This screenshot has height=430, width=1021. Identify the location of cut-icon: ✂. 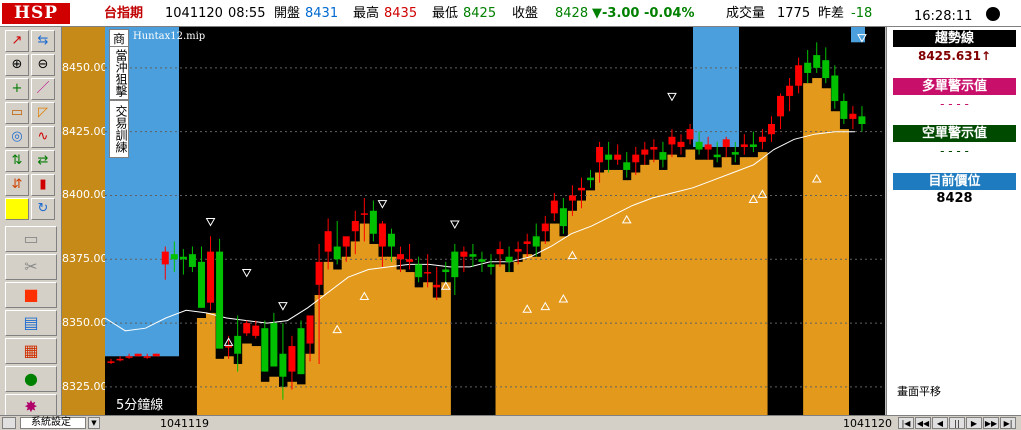
(31, 267).